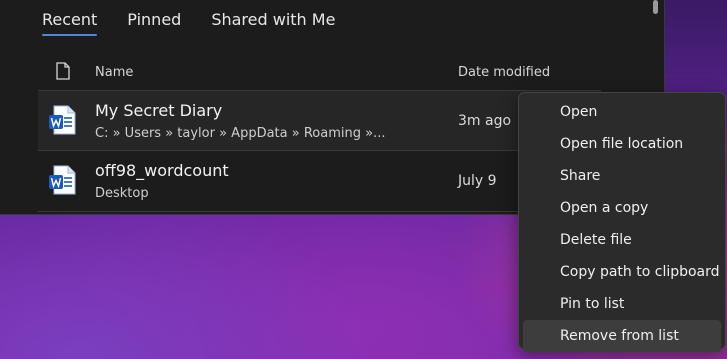 The image size is (727, 359). Describe the element at coordinates (273, 23) in the screenshot. I see `tab-shared-with-me: Shared with Me` at that location.